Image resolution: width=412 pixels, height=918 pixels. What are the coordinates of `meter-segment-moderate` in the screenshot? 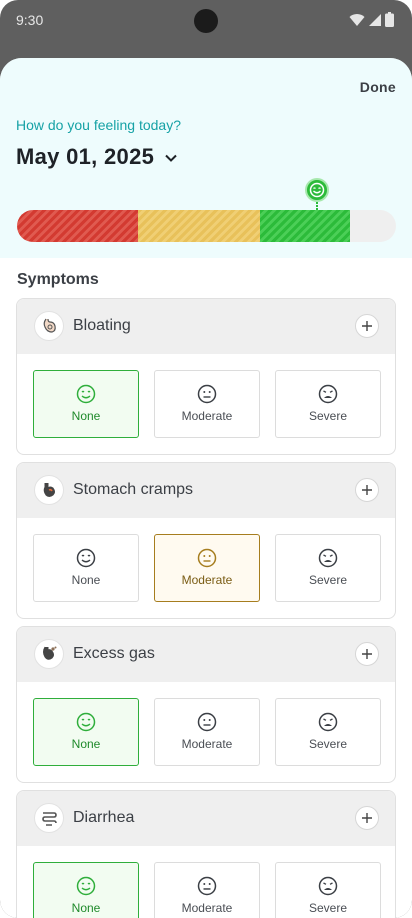 It's located at (199, 226).